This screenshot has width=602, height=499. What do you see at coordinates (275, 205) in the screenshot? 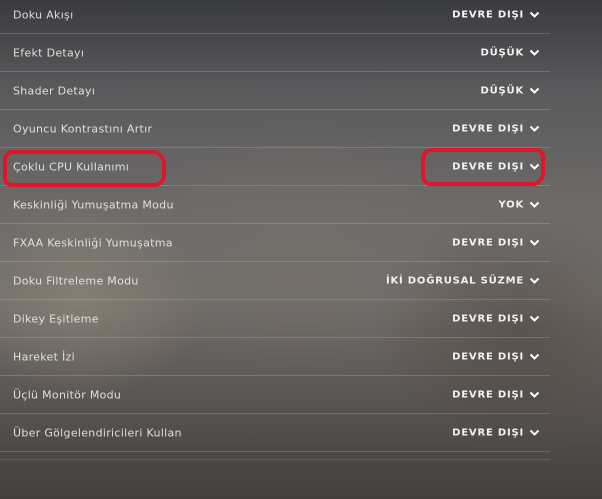
I see `setting-row-antialiasing-mode: Keskinliği Yumuşatma Modu YOK` at bounding box center [275, 205].